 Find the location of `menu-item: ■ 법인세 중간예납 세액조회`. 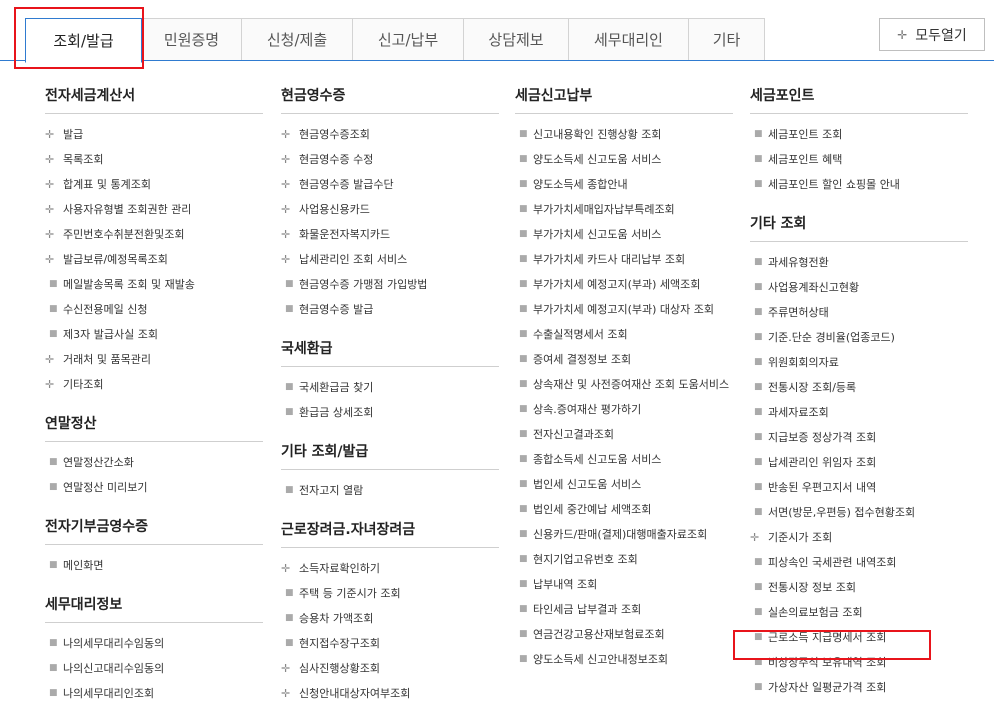

menu-item: ■ 법인세 중간예납 세액조회 is located at coordinates (624, 509).